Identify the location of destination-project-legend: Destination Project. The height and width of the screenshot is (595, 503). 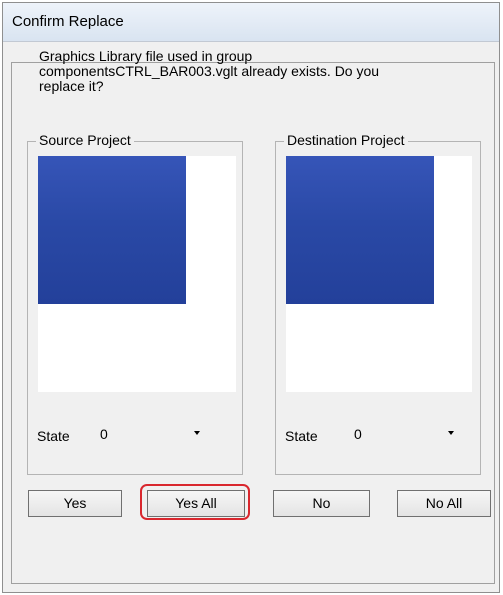
(346, 140).